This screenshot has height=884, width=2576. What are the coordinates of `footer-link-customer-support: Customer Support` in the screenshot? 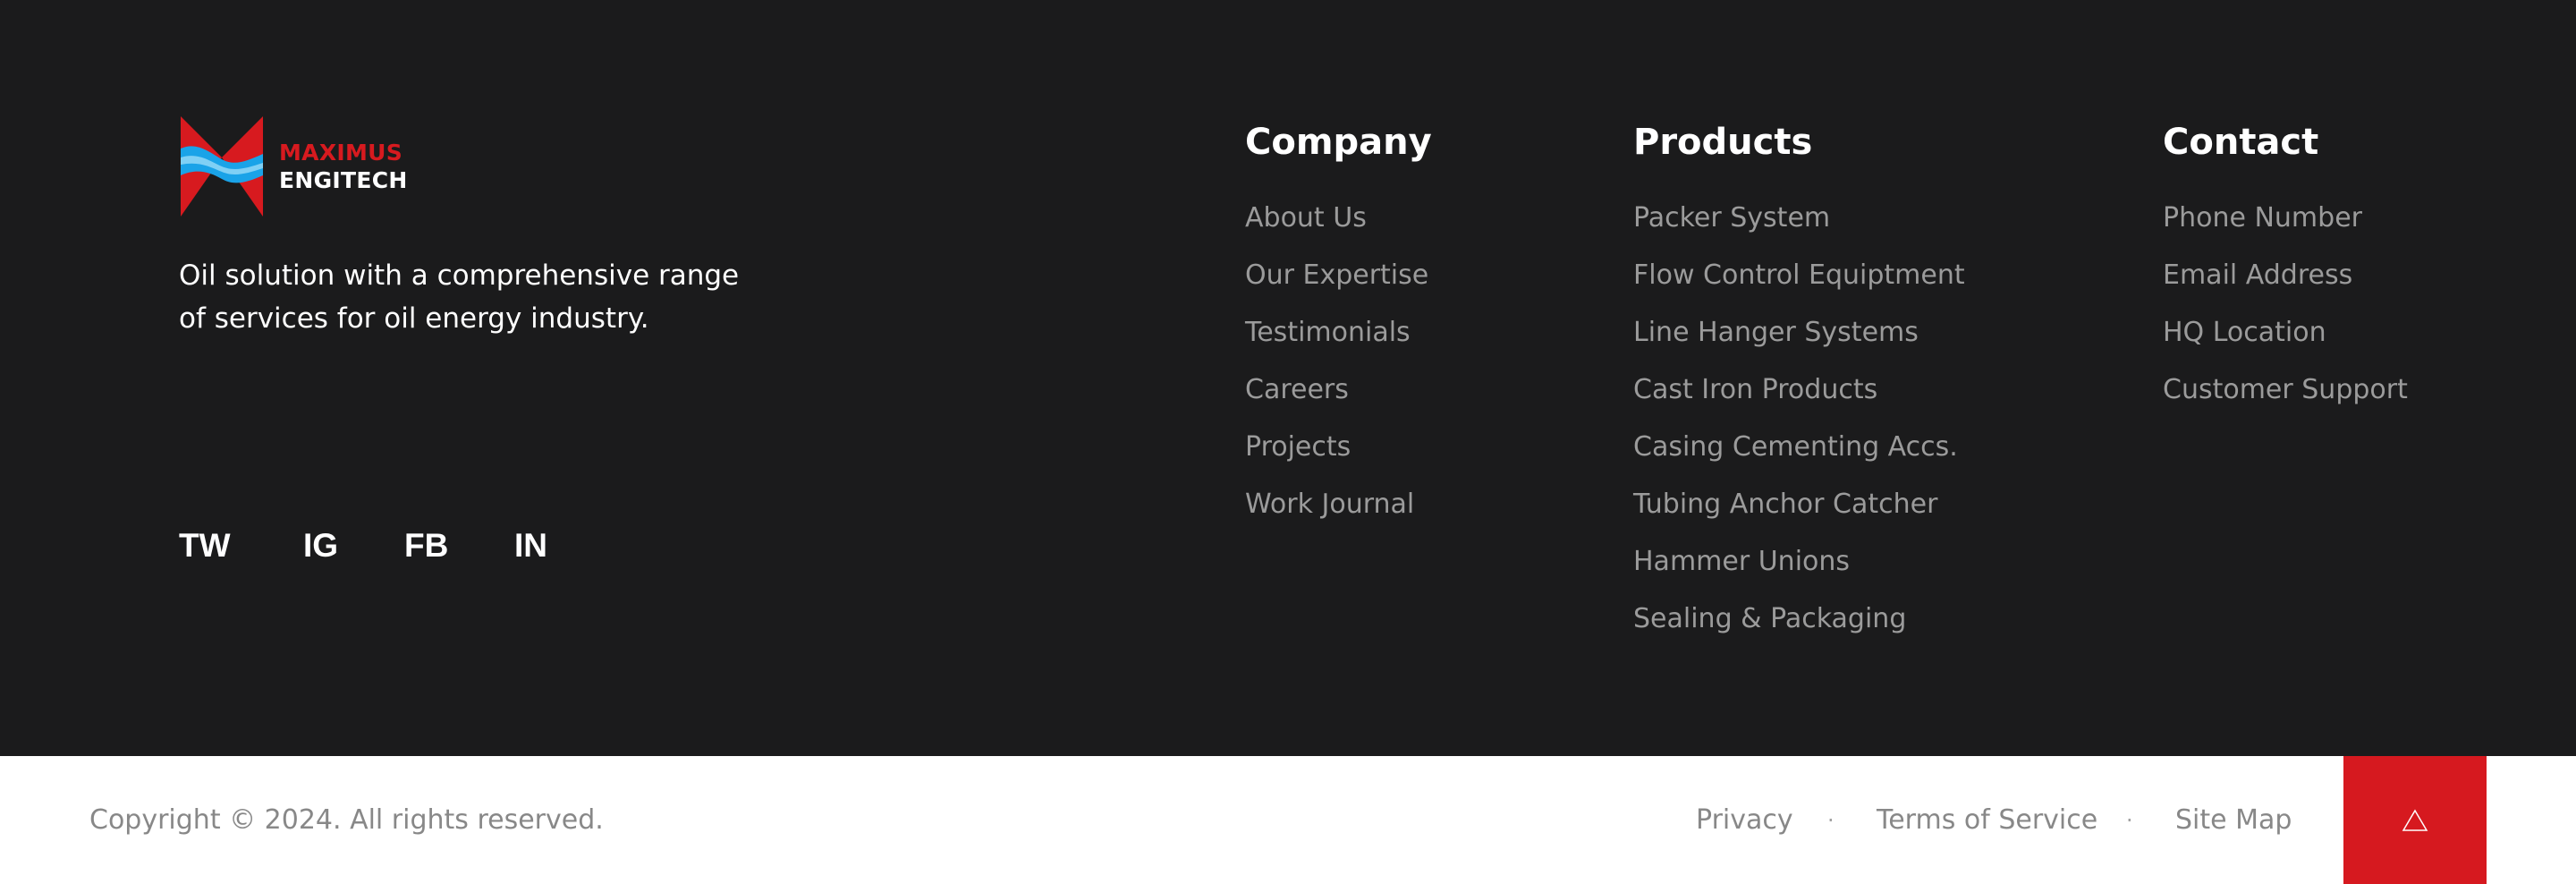 It's located at (2285, 399).